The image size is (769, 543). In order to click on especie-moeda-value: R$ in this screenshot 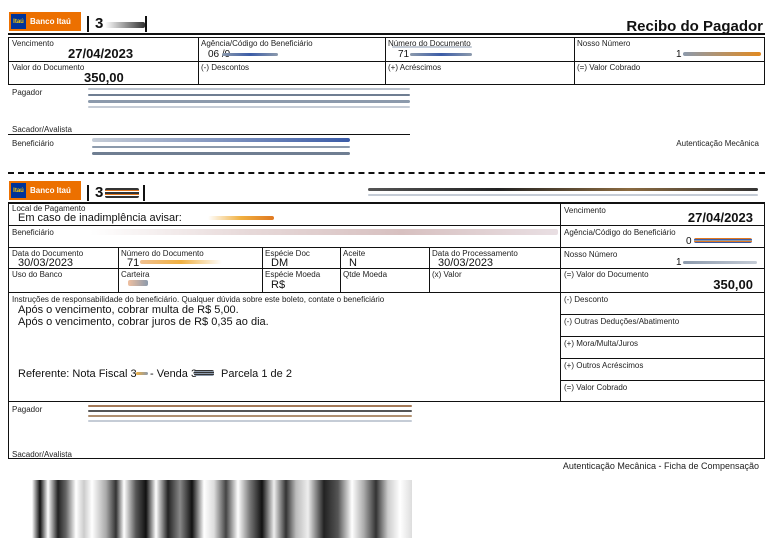, I will do `click(278, 285)`.